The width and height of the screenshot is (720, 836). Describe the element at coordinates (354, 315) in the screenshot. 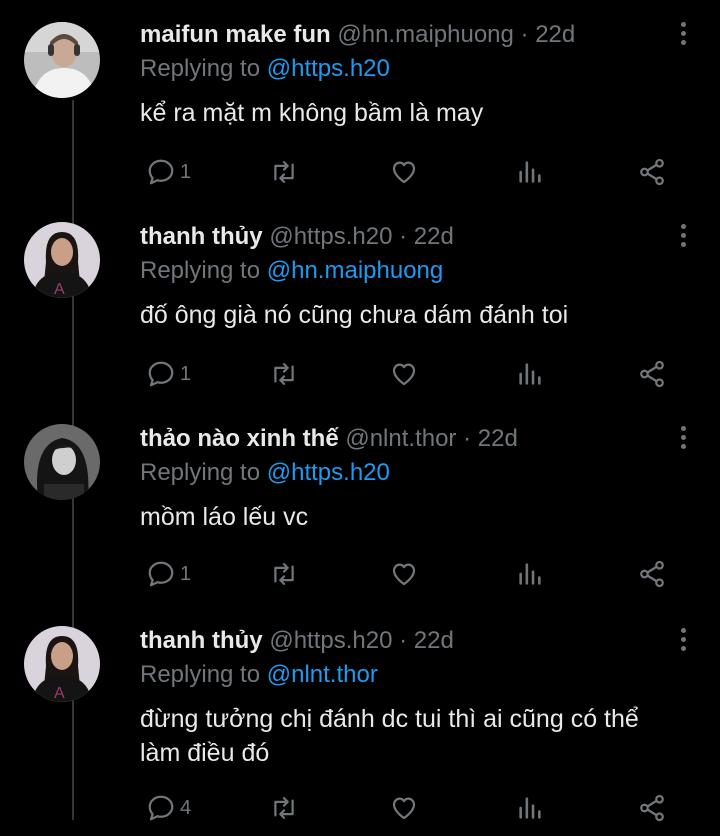

I see `tweet-text: đố ông già nó cũng chưa dám đánh toi` at that location.